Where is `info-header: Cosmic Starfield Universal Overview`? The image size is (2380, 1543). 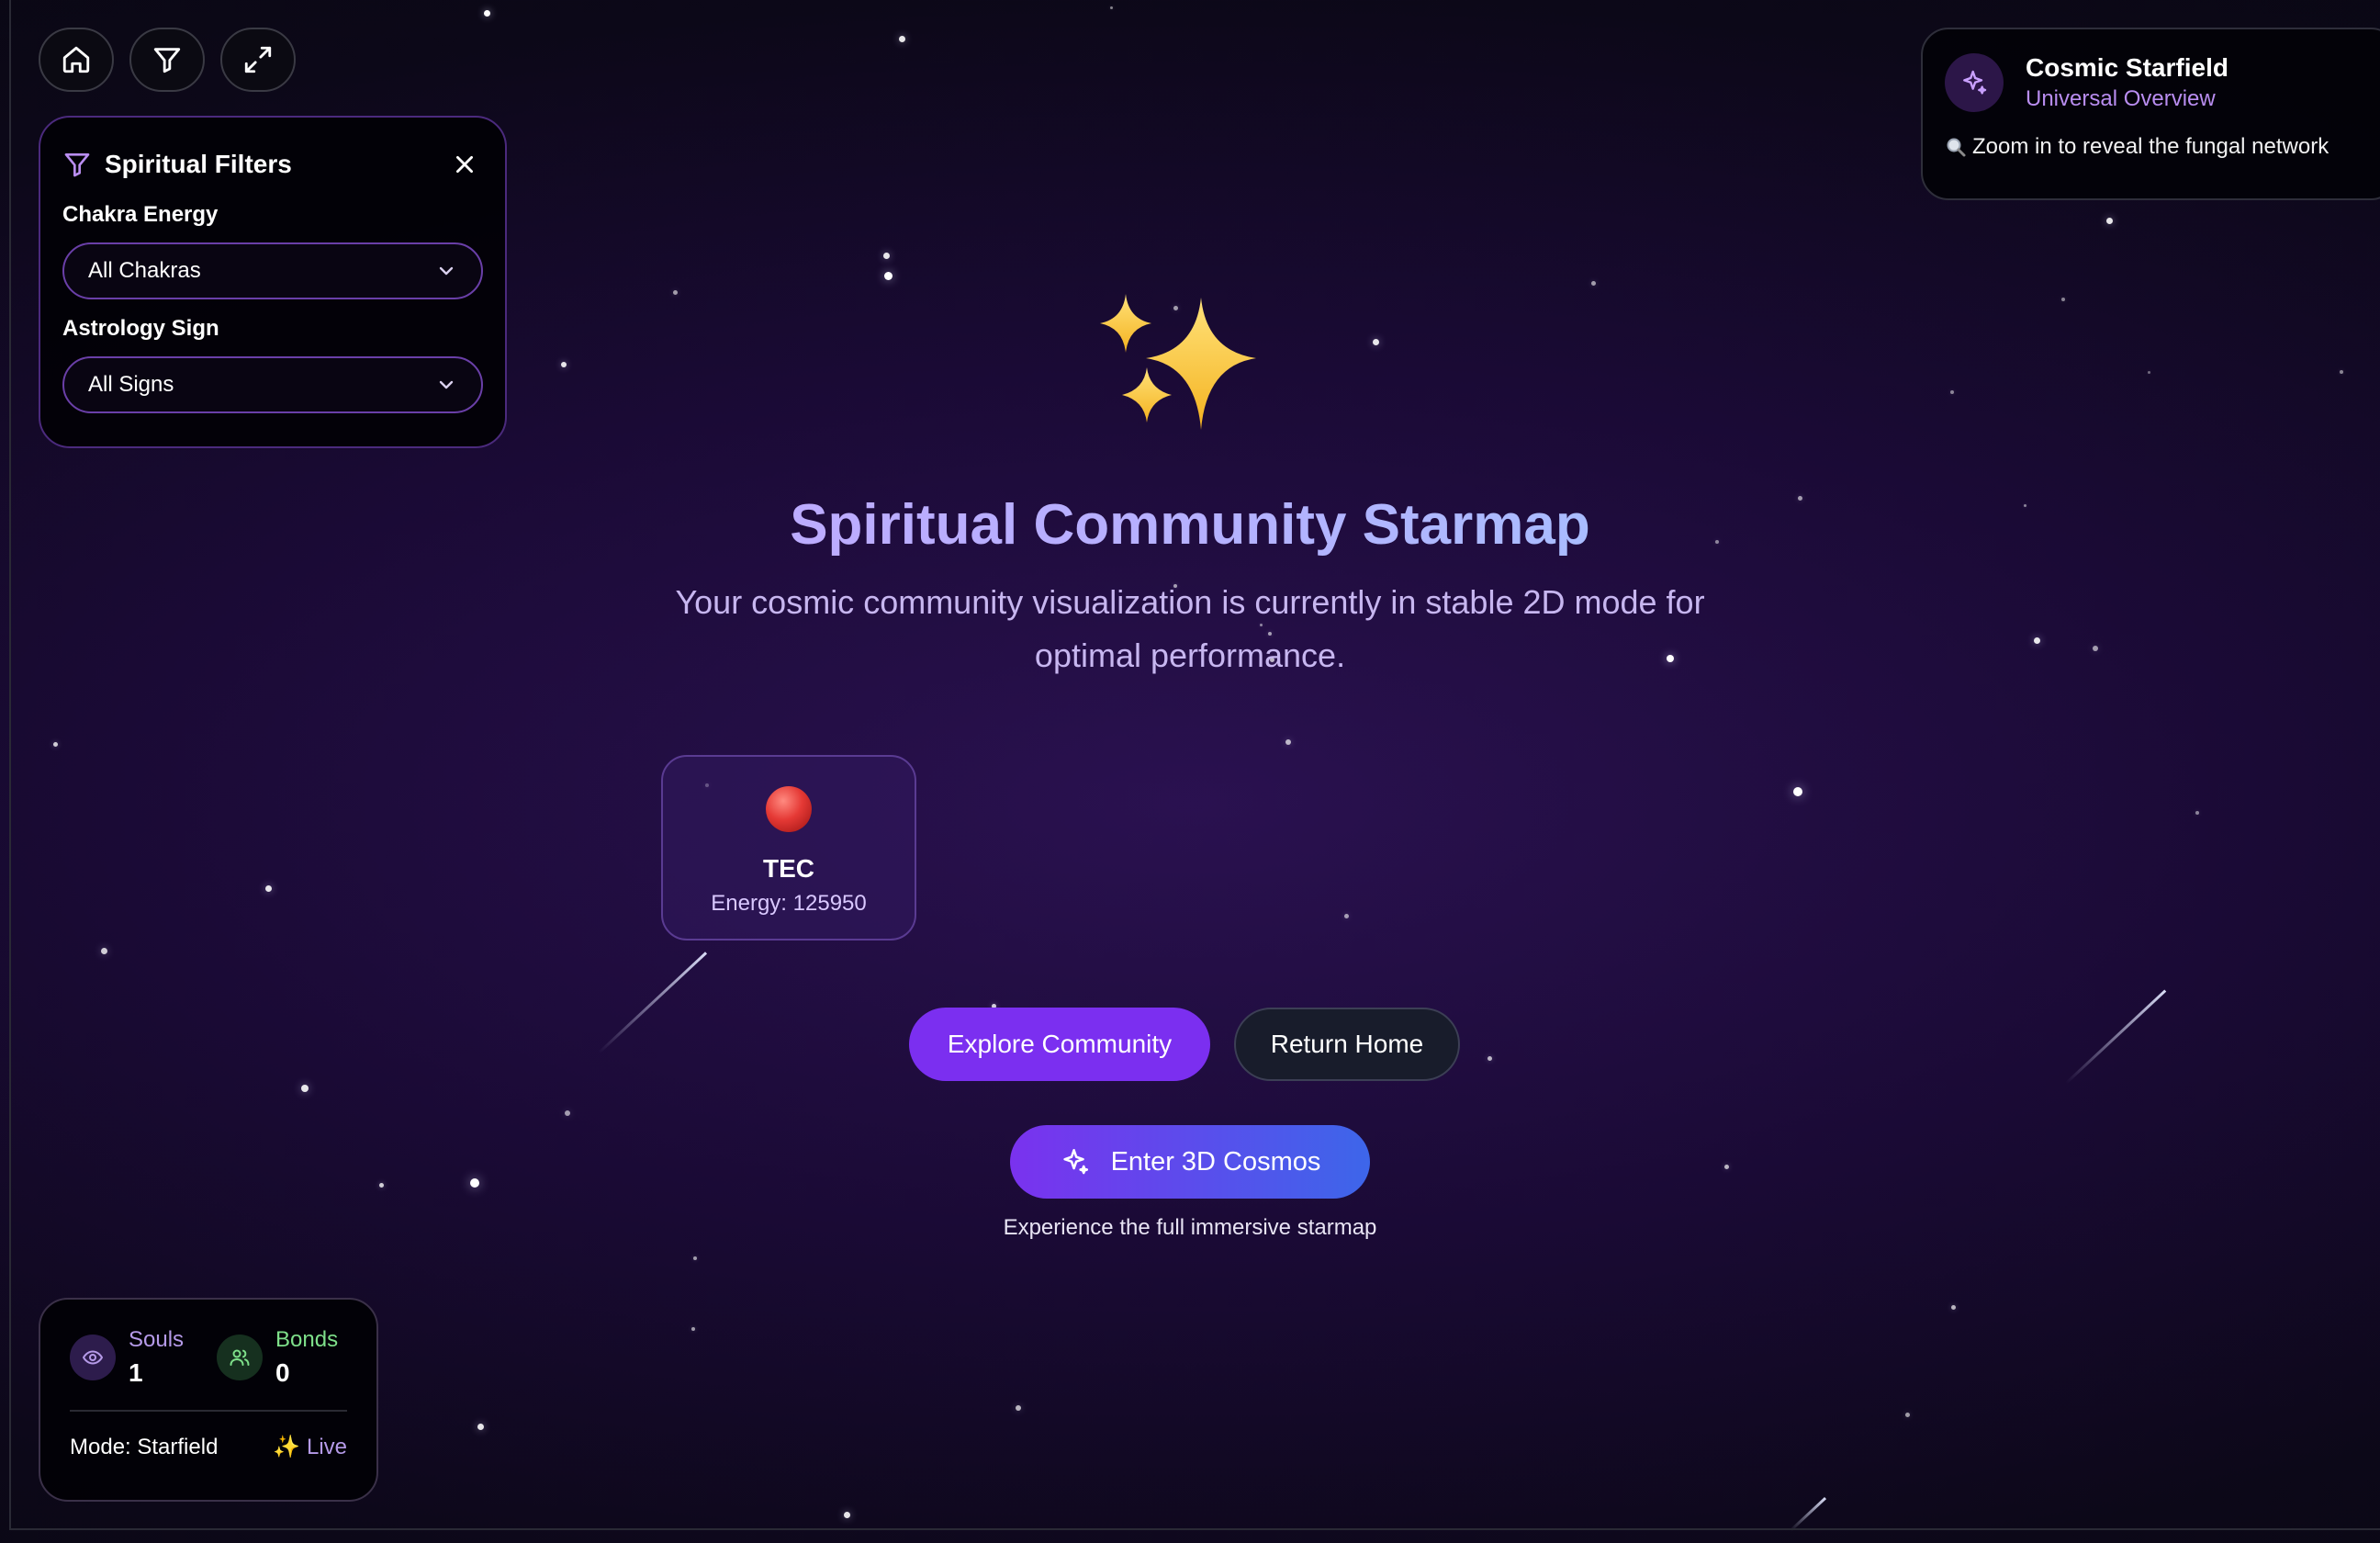
info-header: Cosmic Starfield Universal Overview is located at coordinates (2159, 82).